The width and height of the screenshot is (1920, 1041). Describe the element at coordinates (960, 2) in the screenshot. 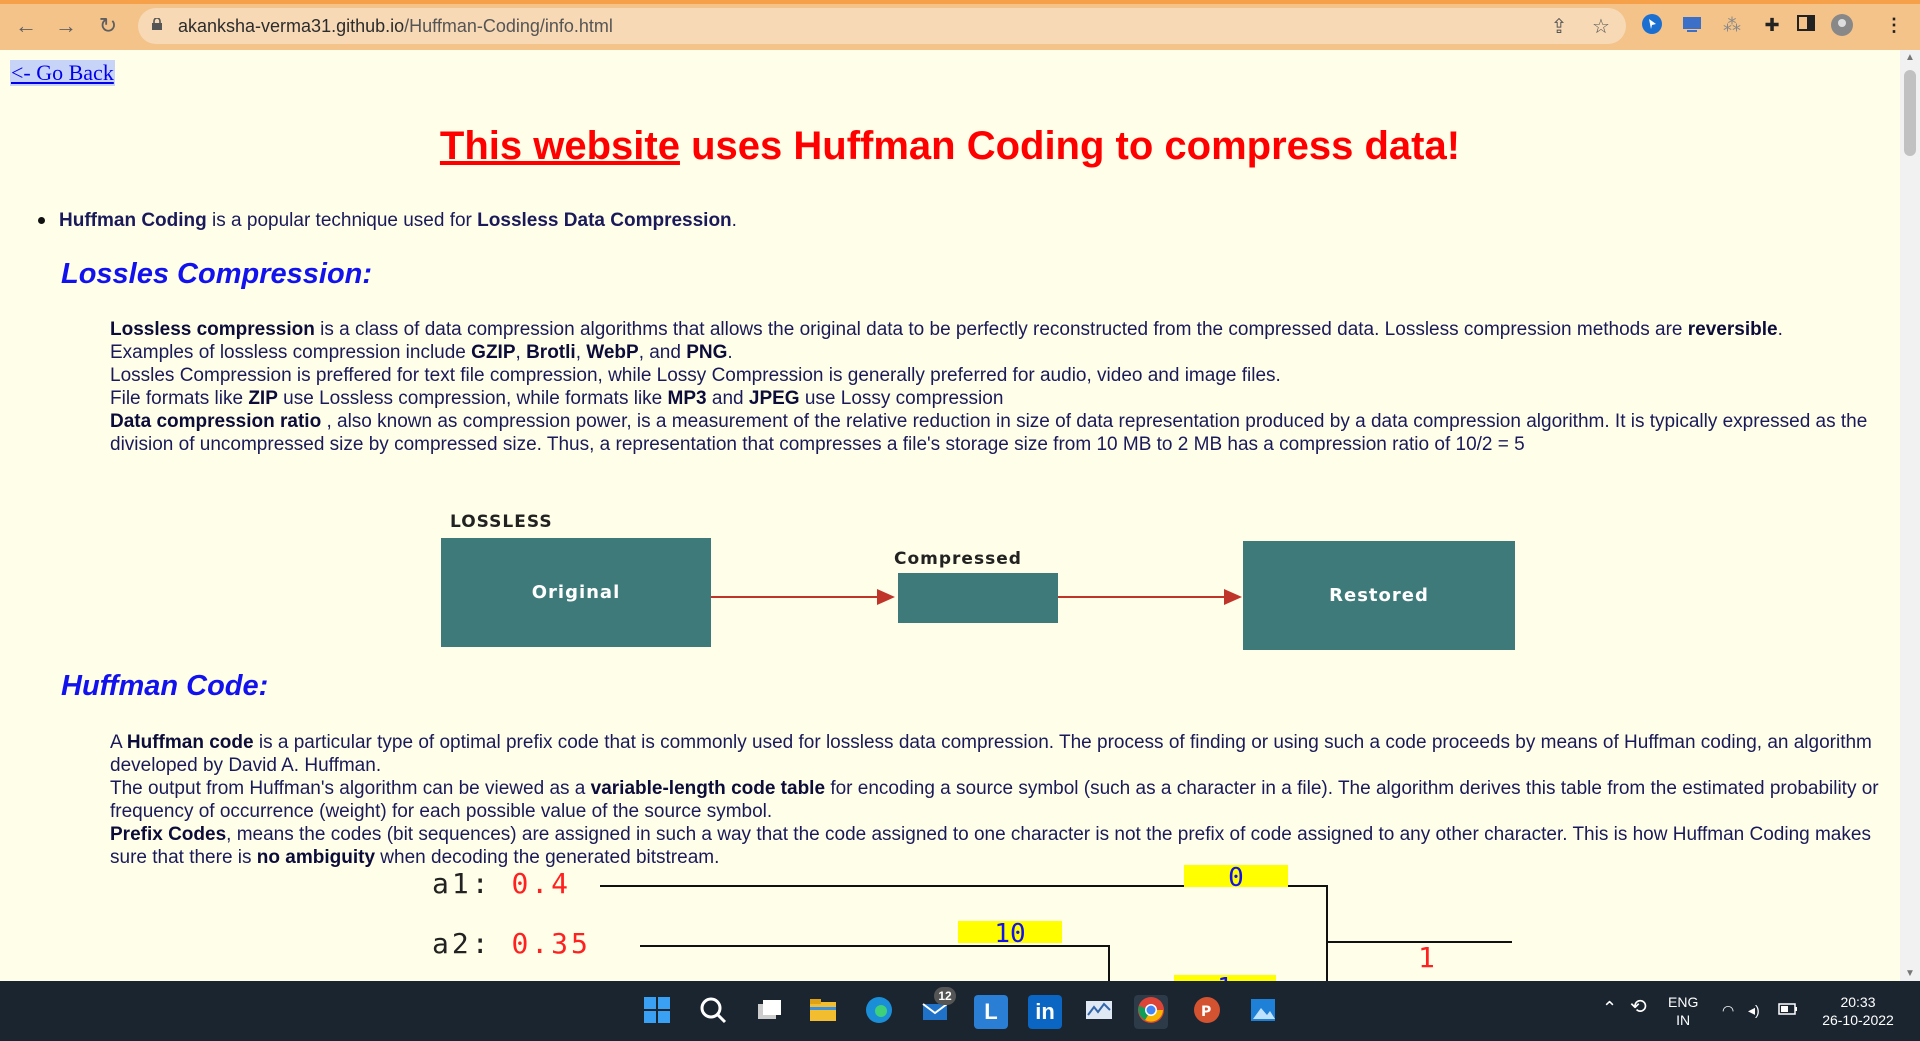

I see `tab-strip-edge` at that location.